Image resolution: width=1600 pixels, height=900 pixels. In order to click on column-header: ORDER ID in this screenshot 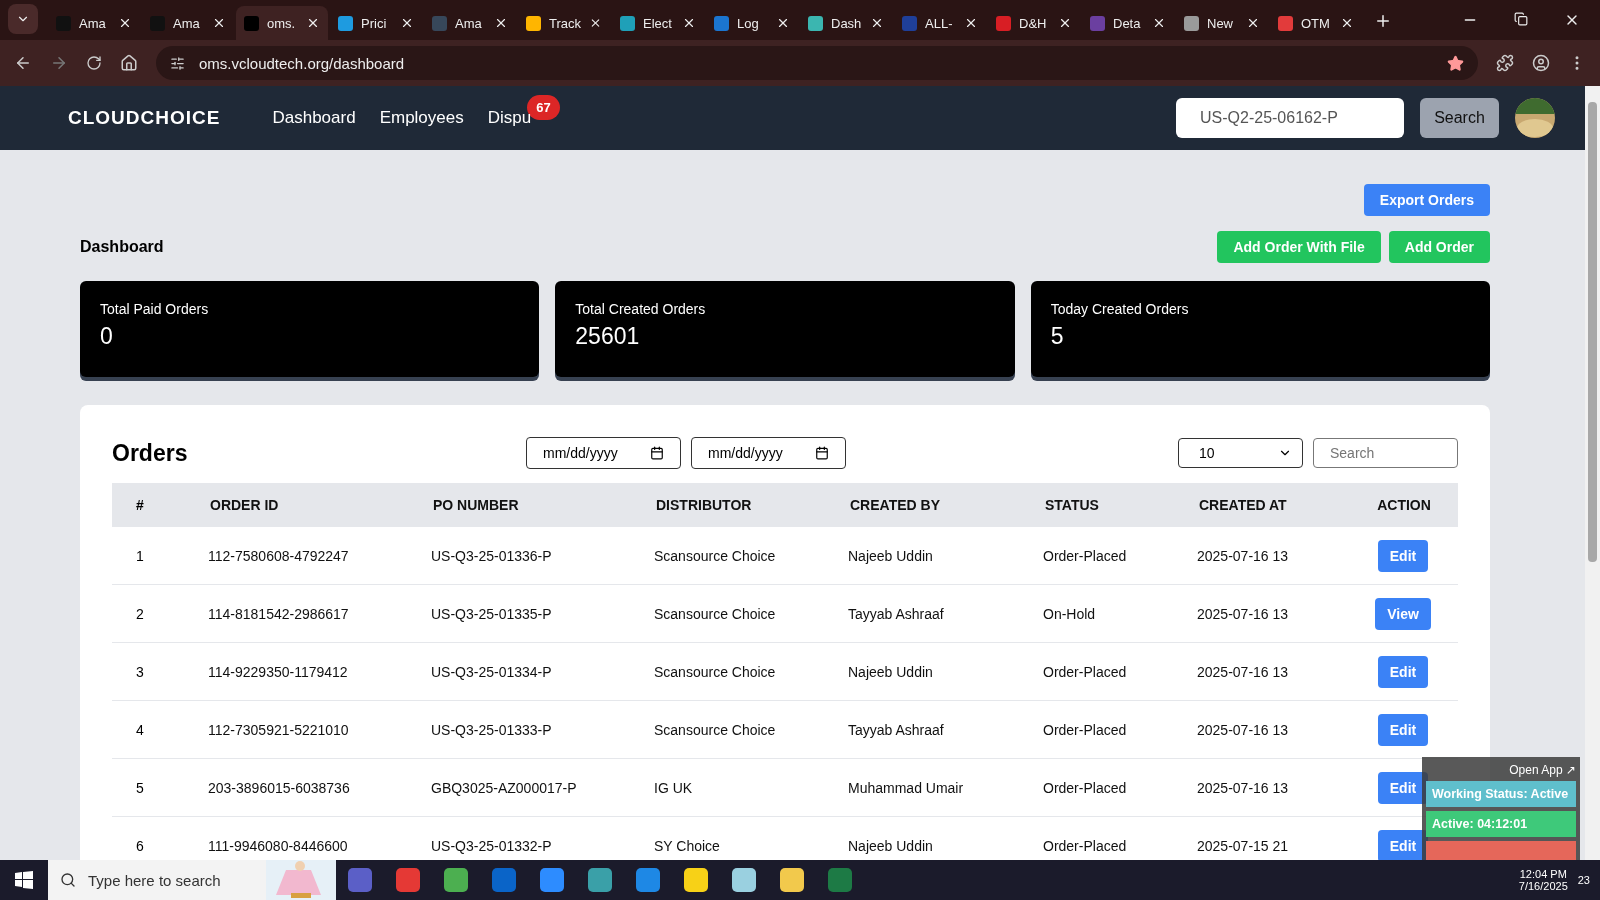, I will do `click(244, 505)`.